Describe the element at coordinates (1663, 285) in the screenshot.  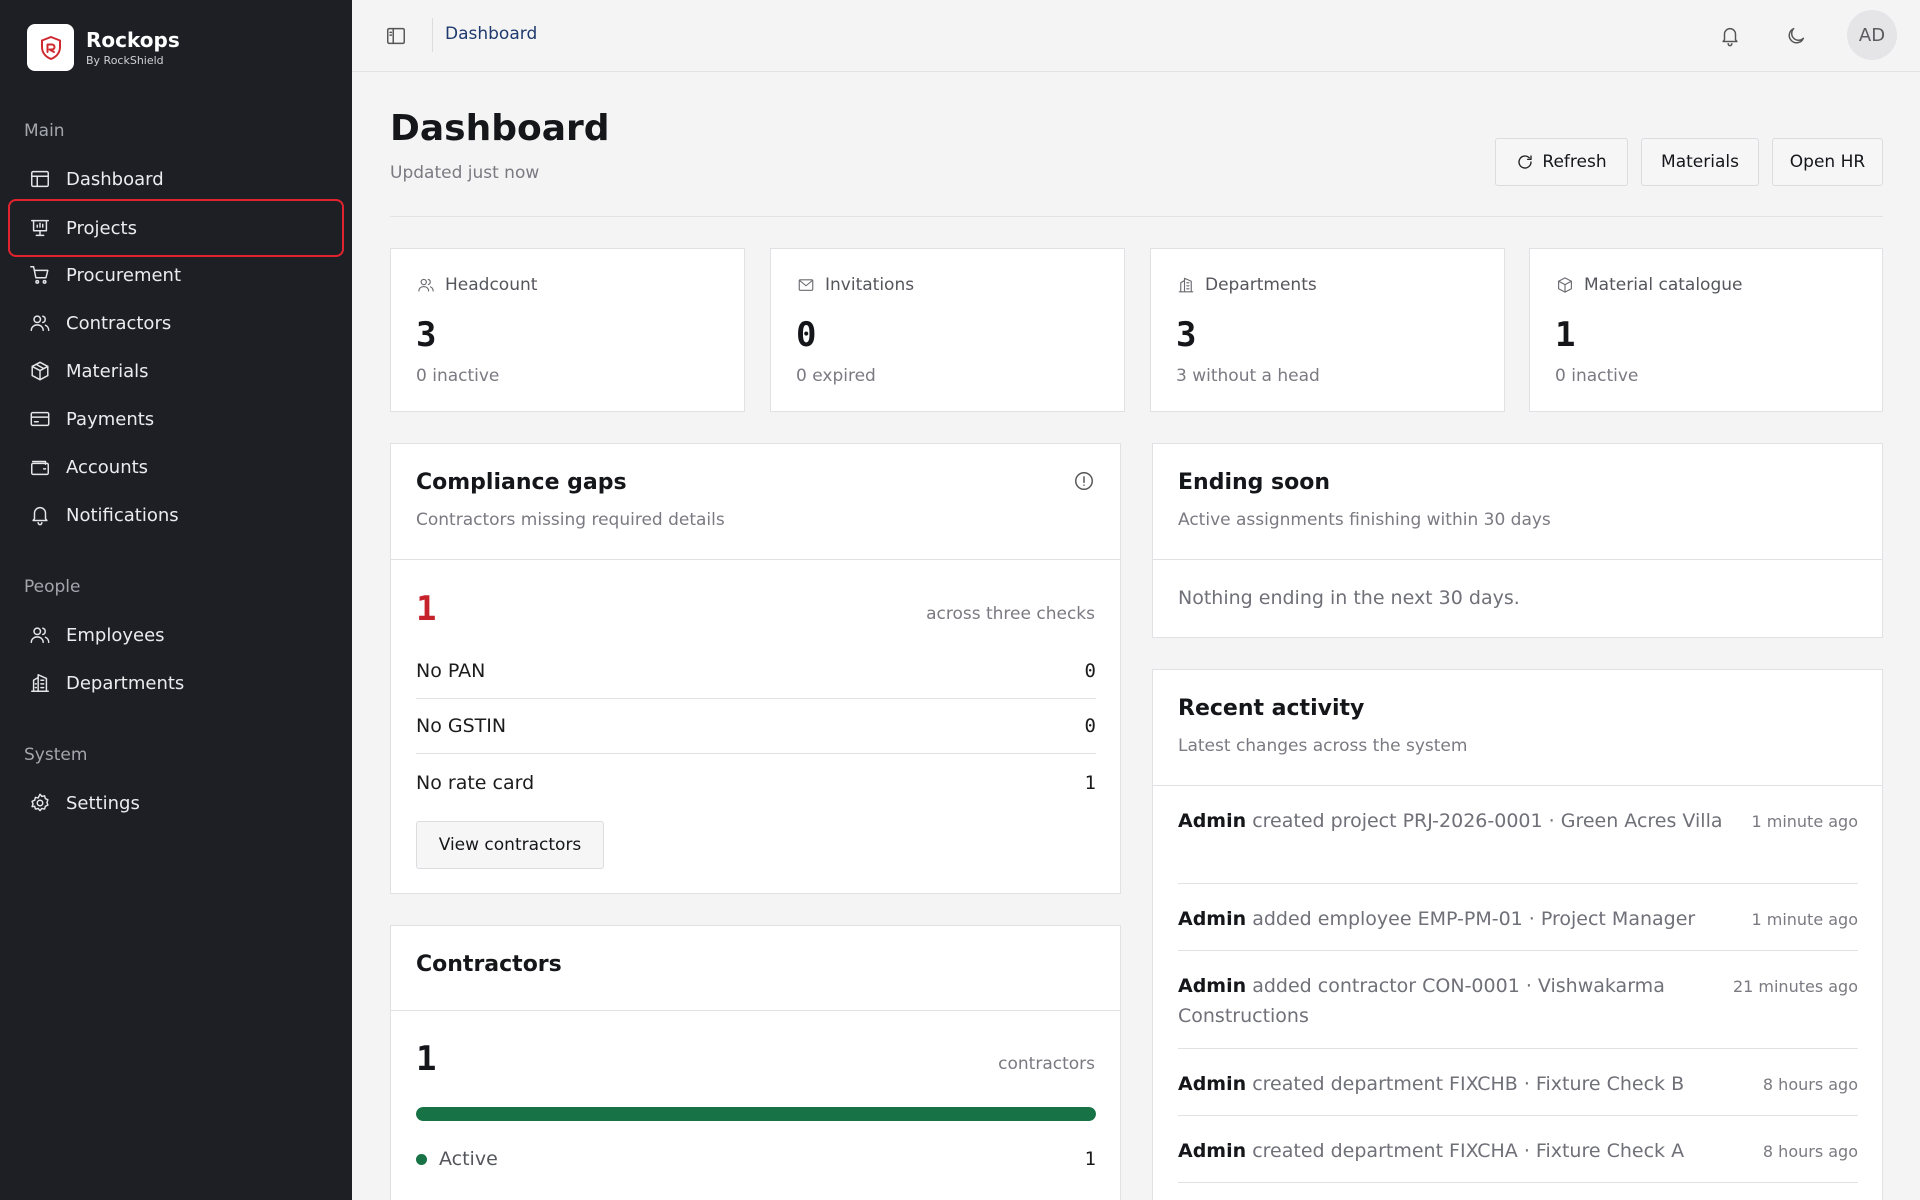
I see `stat-label: Material catalogue` at that location.